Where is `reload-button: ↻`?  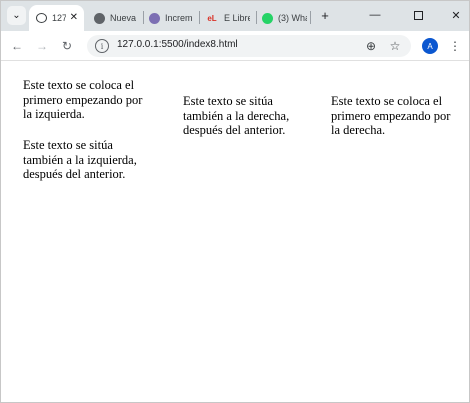
reload-button: ↻ is located at coordinates (67, 46).